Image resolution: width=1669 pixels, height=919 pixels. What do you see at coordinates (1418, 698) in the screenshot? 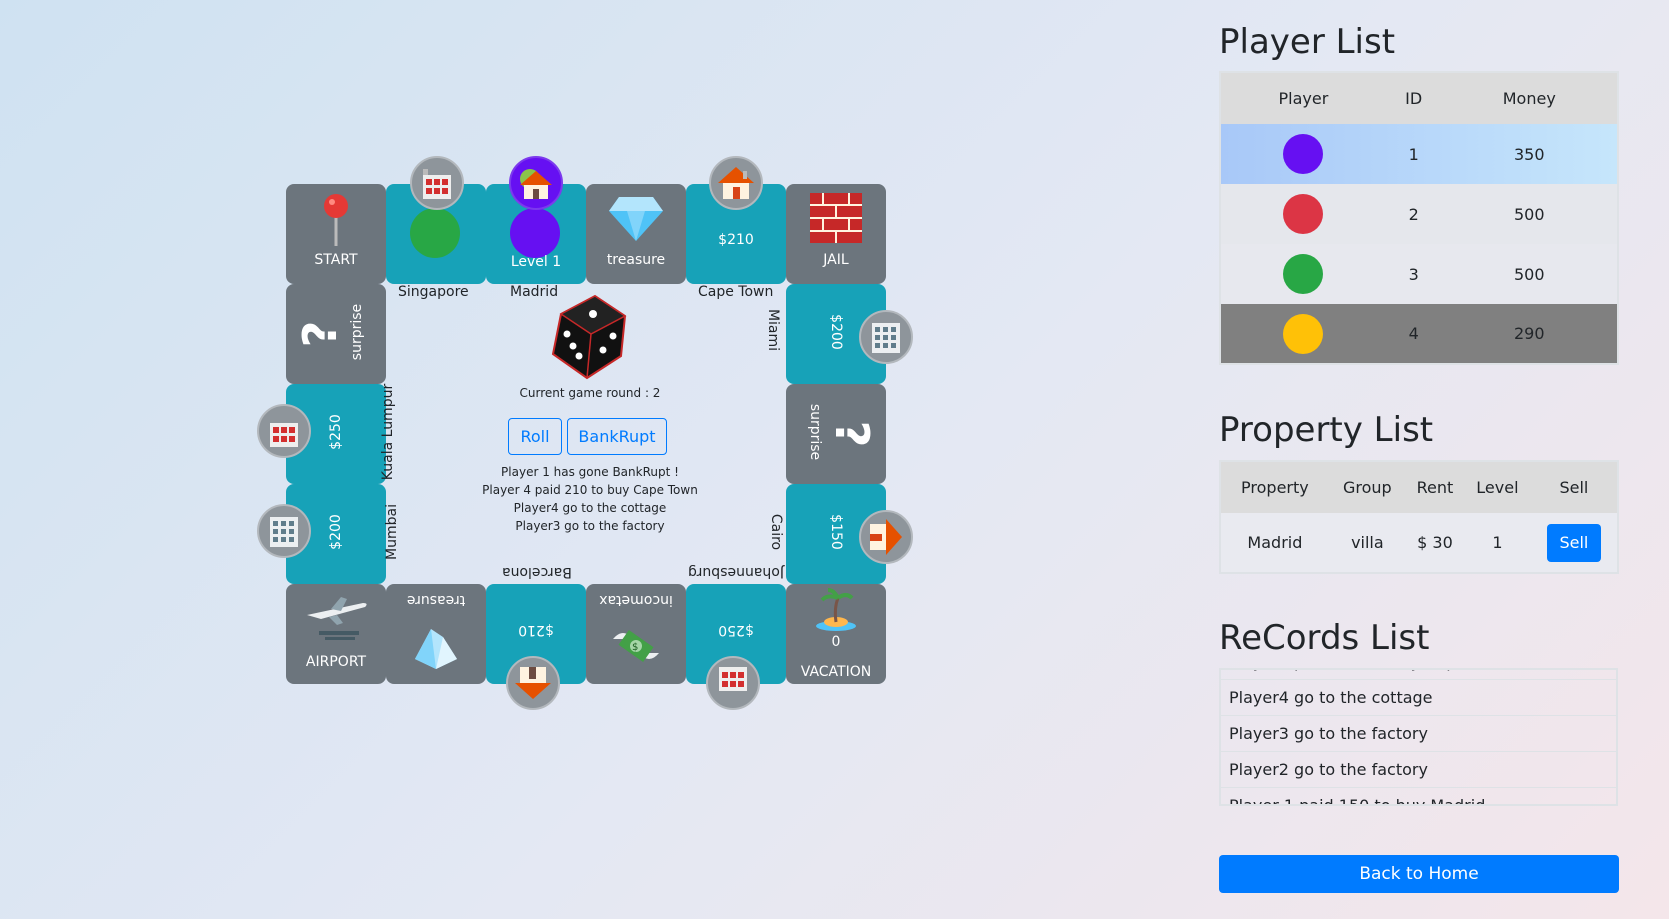
I see `list-item: Player4 go to the cottage` at bounding box center [1418, 698].